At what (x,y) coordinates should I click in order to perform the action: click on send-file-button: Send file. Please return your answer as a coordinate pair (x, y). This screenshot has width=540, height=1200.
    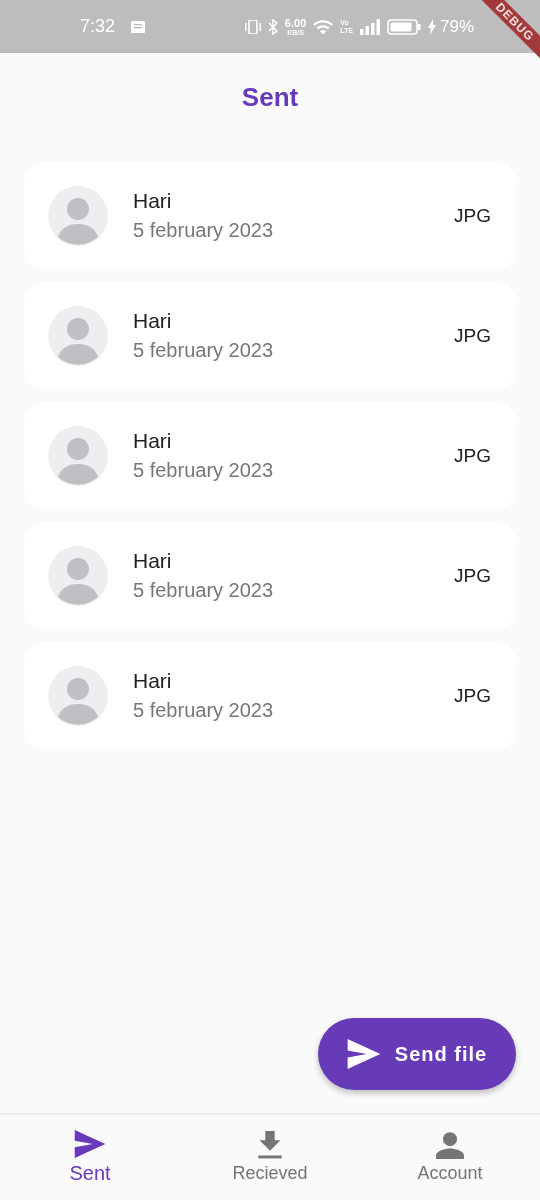
    Looking at the image, I should click on (417, 1054).